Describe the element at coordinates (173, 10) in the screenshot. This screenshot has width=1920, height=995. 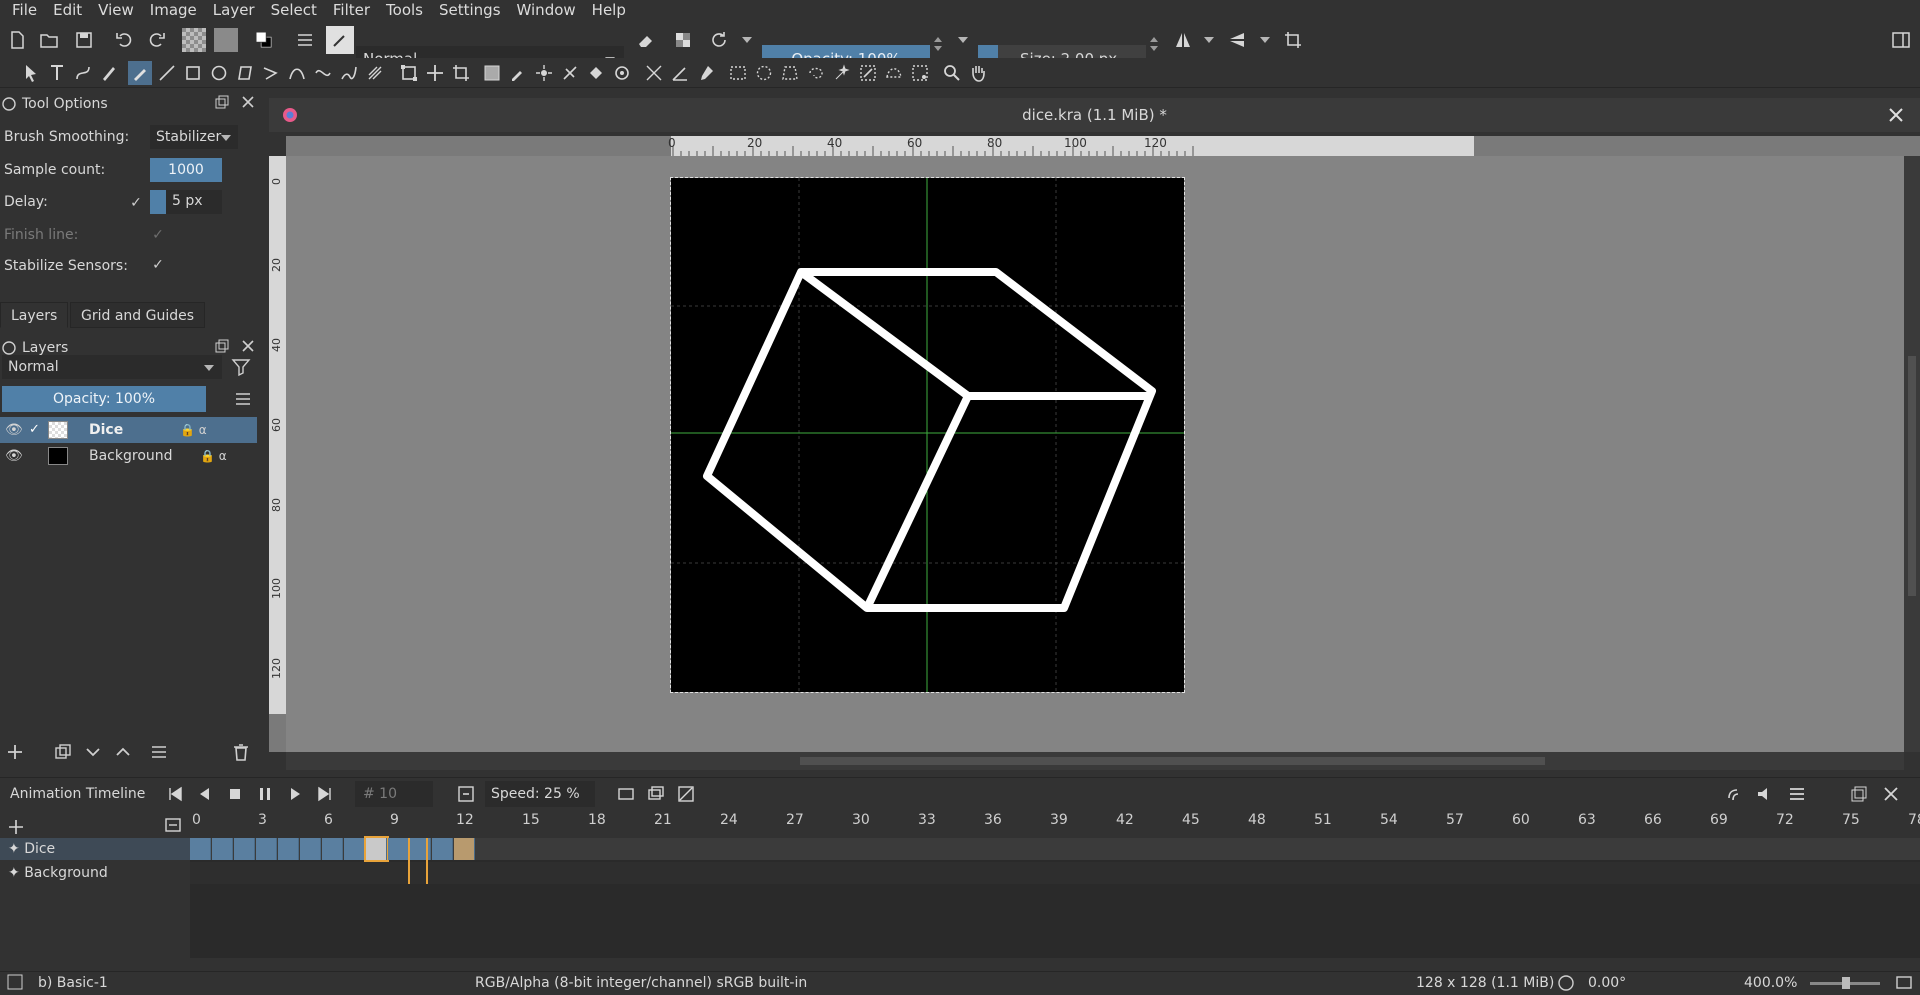
I see `menu-image: Image` at that location.